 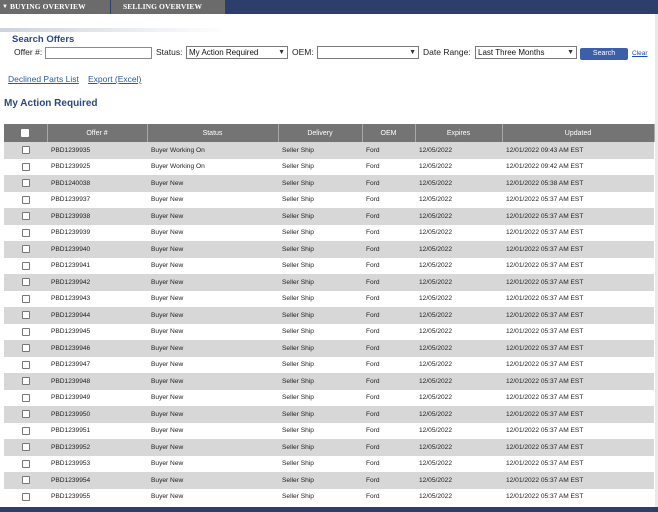 What do you see at coordinates (320, 133) in the screenshot?
I see `column-header: Delivery` at bounding box center [320, 133].